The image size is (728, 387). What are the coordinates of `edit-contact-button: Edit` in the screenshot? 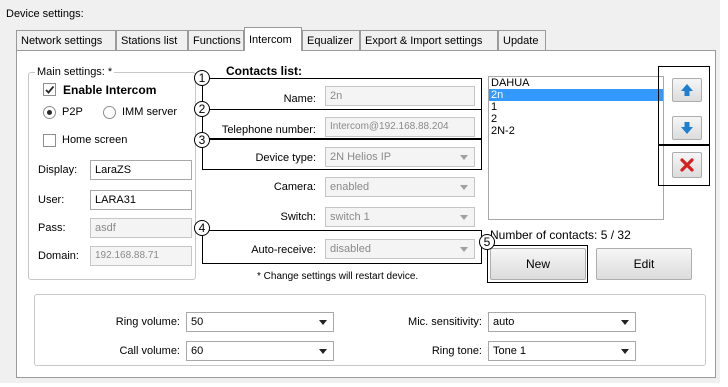 It's located at (644, 264).